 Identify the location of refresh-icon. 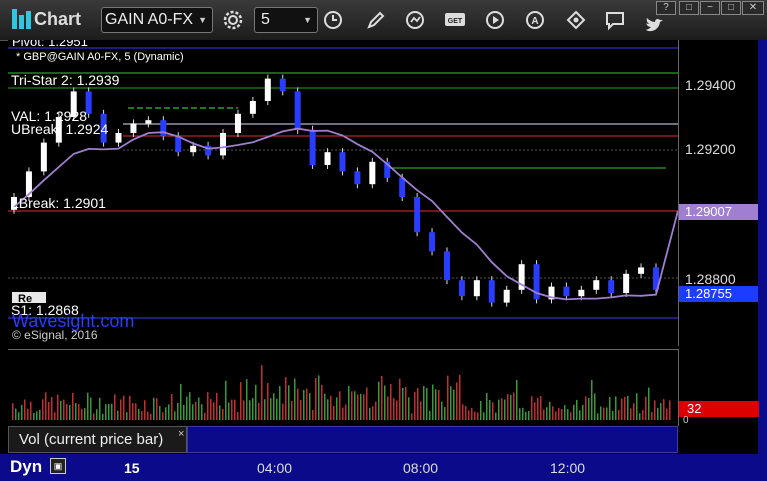
(415, 20).